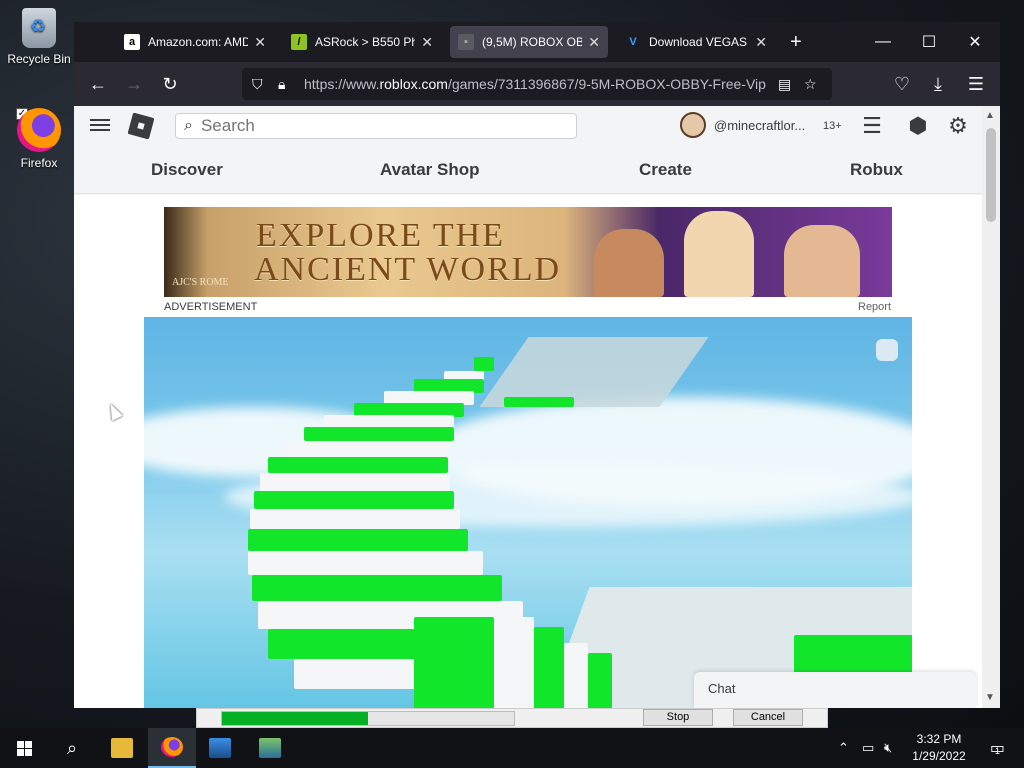  Describe the element at coordinates (991, 407) in the screenshot. I see `page-scrollbar: ▲ ▼` at that location.